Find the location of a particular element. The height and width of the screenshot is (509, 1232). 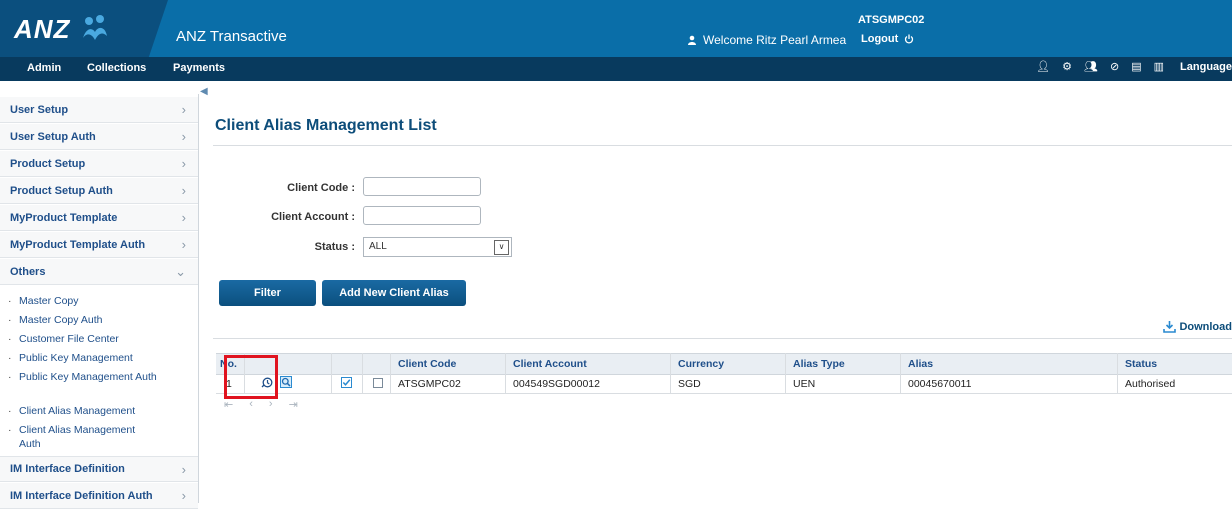

users-icon: 👥︎ is located at coordinates (1091, 66).